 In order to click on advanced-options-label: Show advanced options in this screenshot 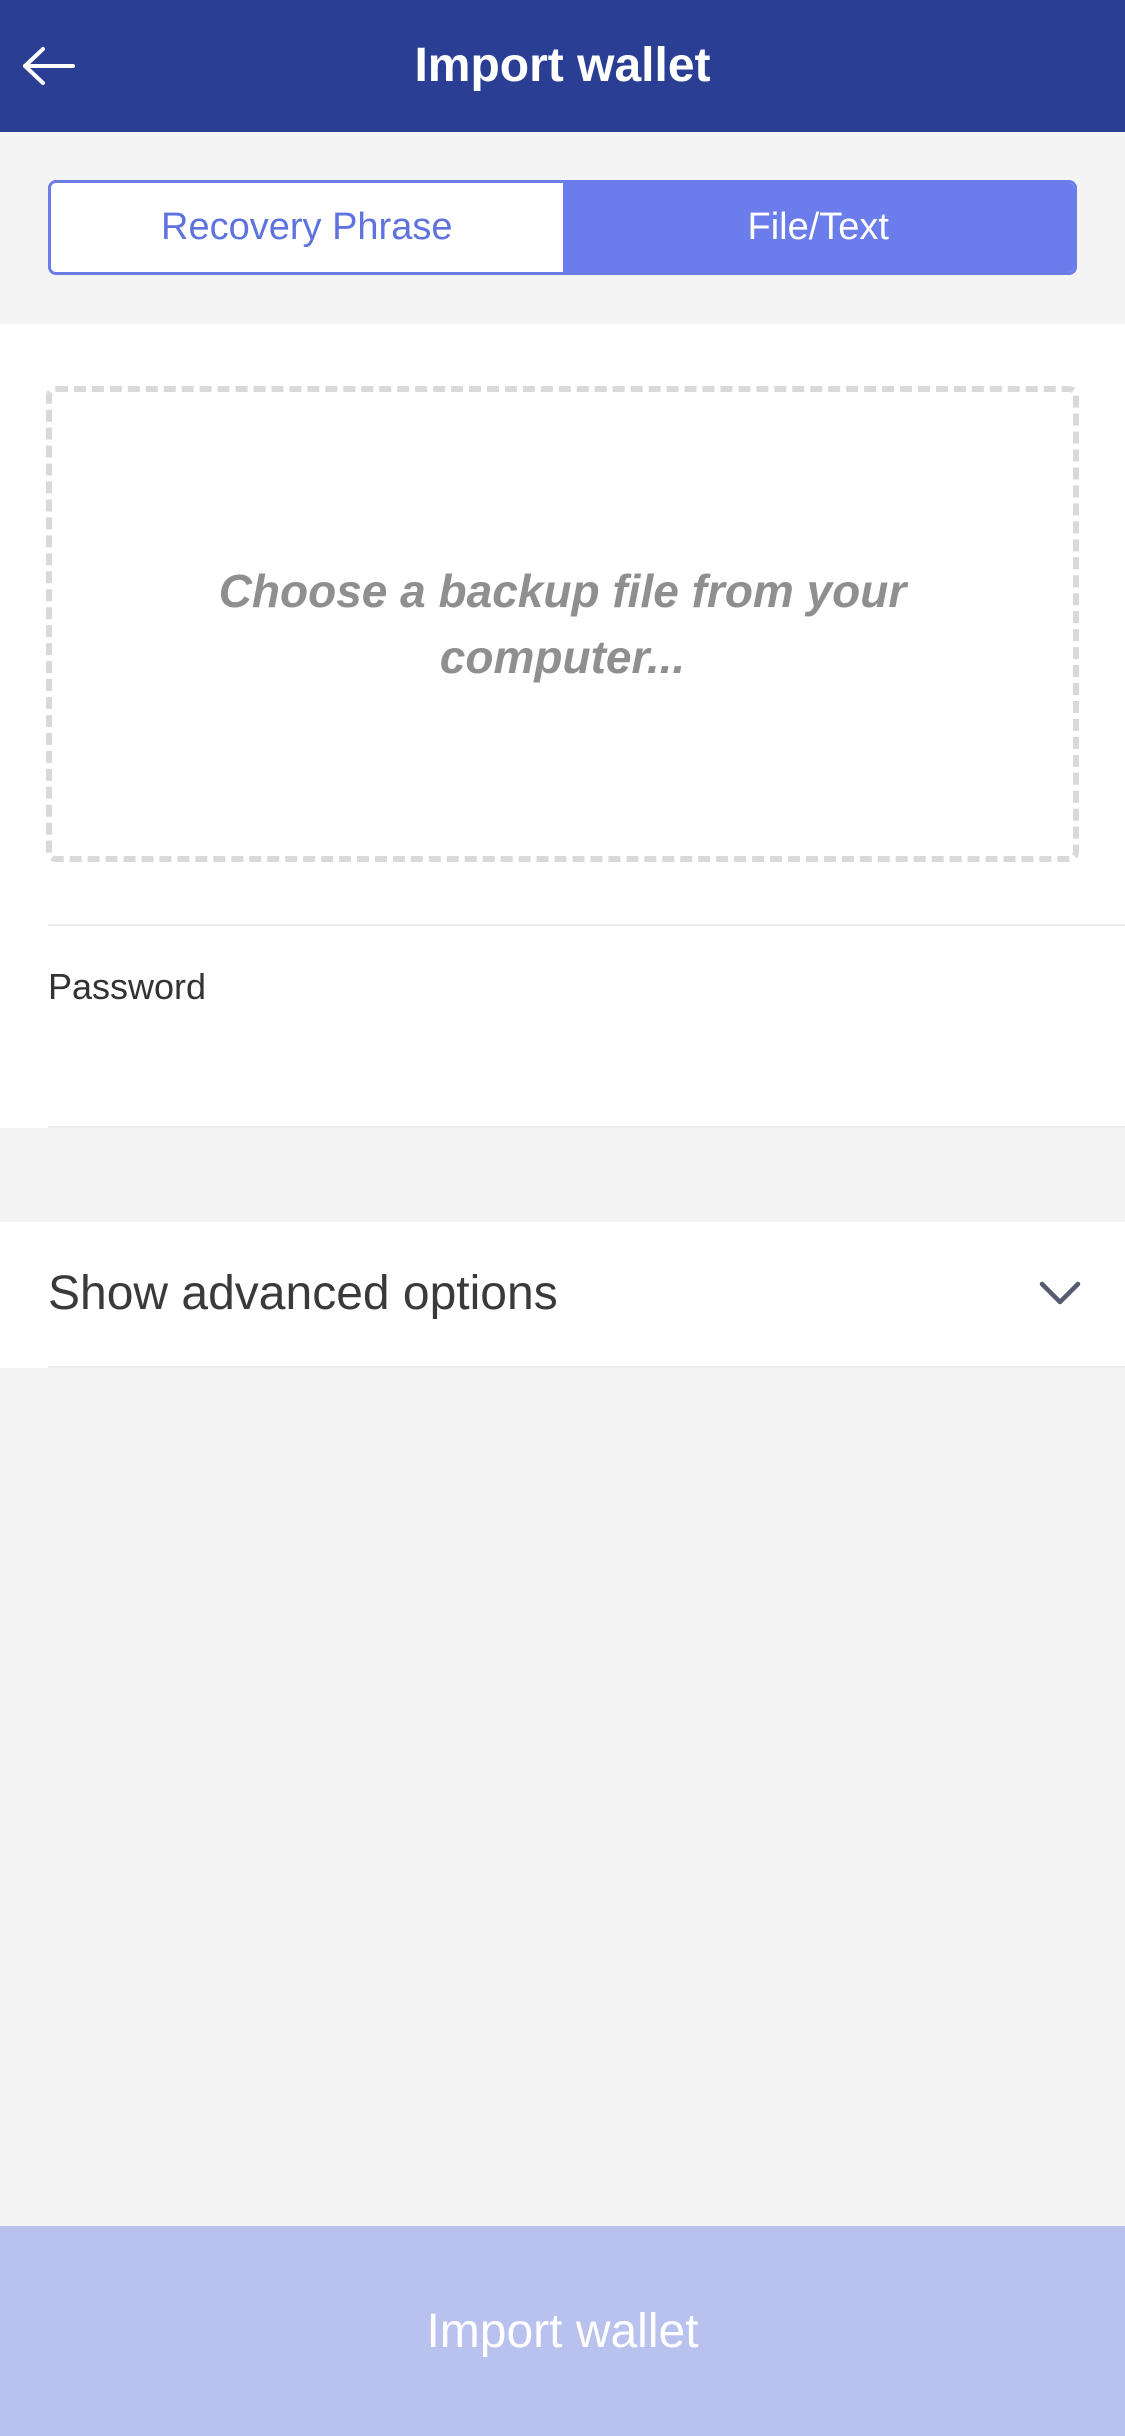, I will do `click(303, 1293)`.